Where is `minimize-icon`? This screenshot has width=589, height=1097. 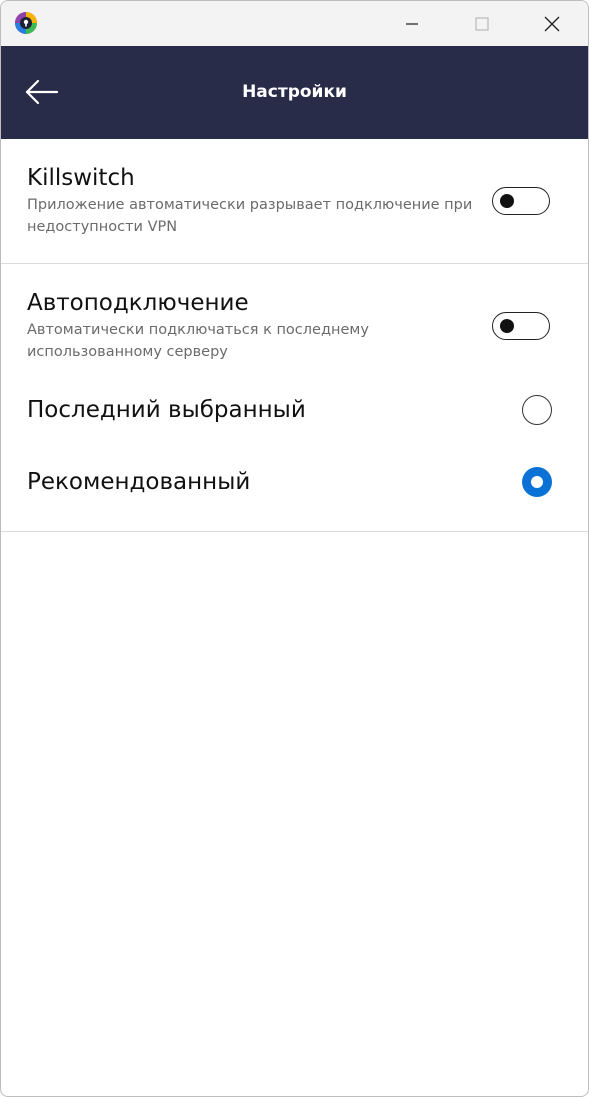 minimize-icon is located at coordinates (412, 23).